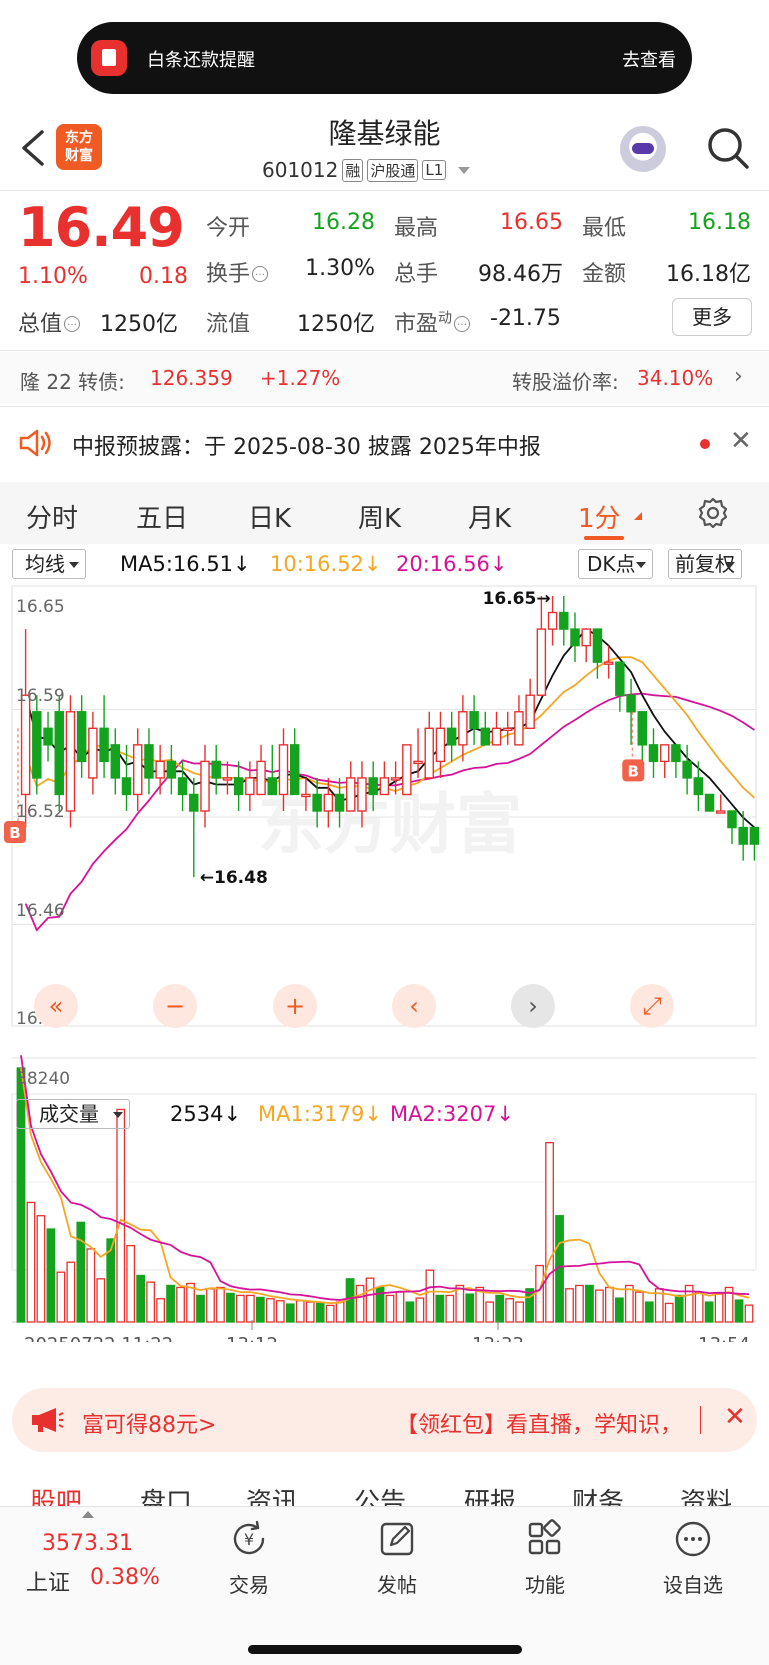  Describe the element at coordinates (615, 564) in the screenshot. I see `dk-point-selector: DK点` at that location.